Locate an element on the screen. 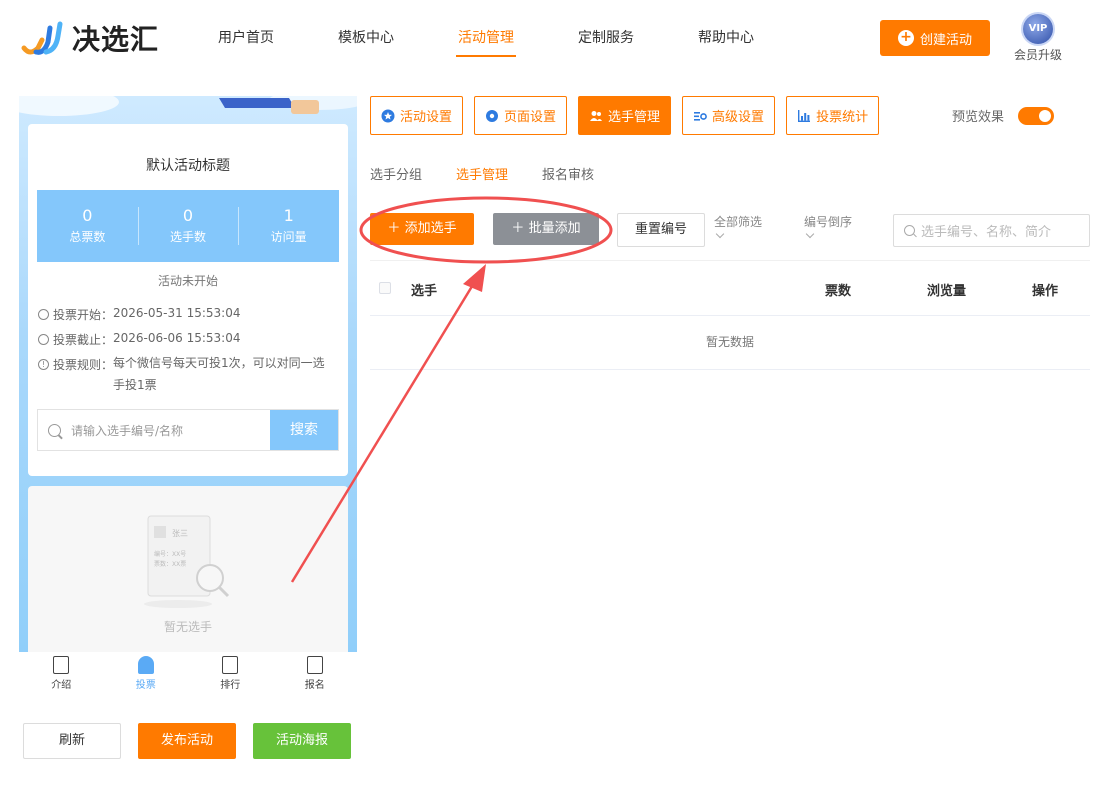  contestant-table: 选手 票数 浏览量 操作 暂无数据 is located at coordinates (730, 315).